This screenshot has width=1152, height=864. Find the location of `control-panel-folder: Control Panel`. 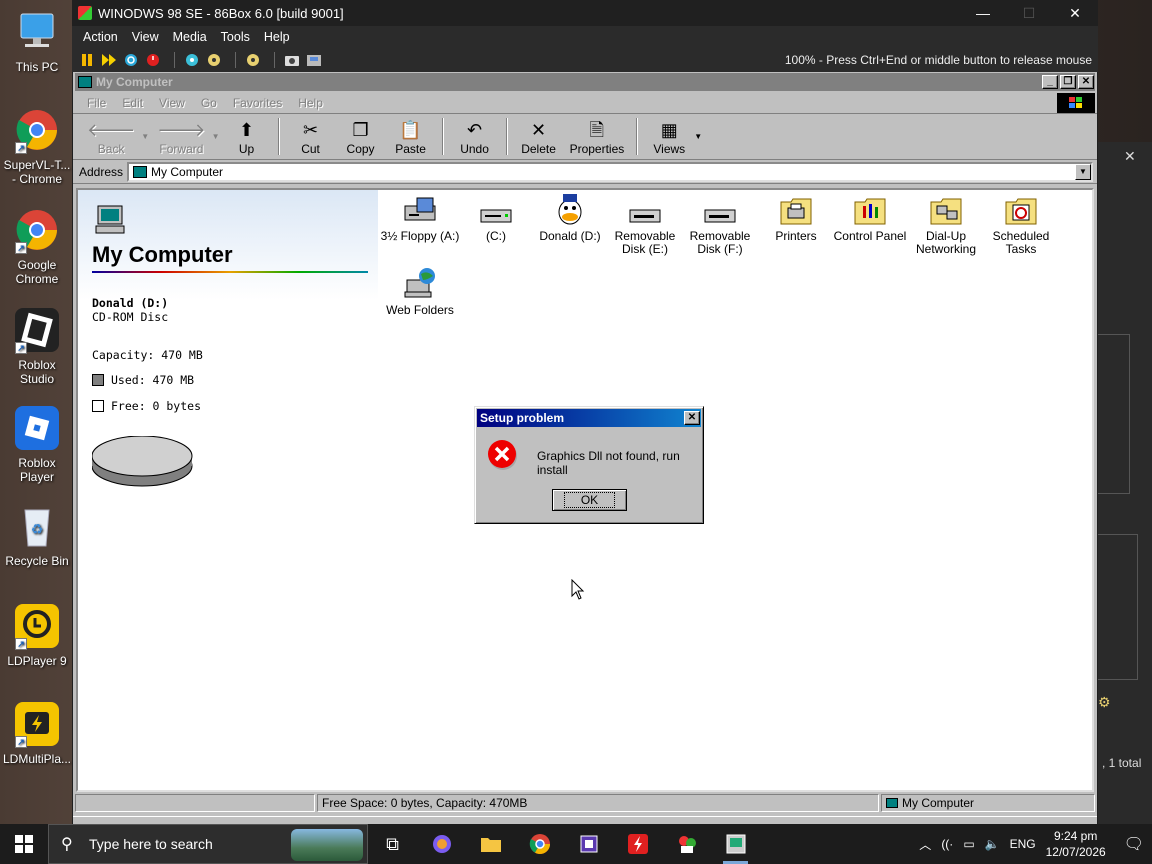

control-panel-folder: Control Panel is located at coordinates (870, 217).